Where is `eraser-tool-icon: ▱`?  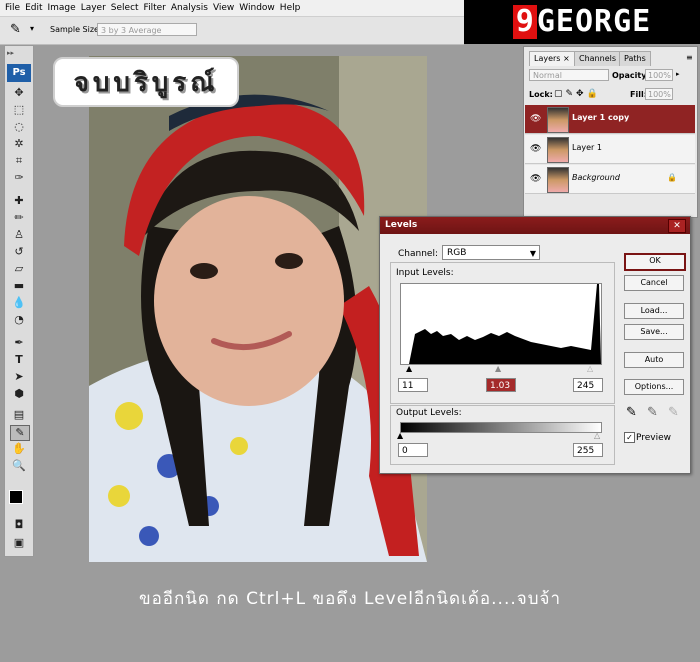 eraser-tool-icon: ▱ is located at coordinates (19, 269).